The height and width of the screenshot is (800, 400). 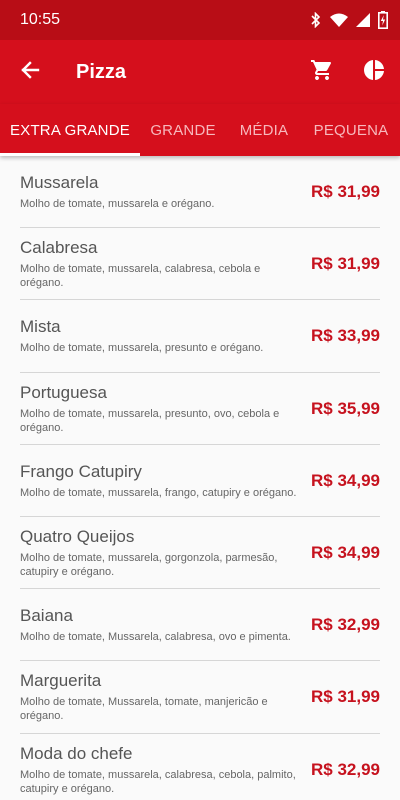 What do you see at coordinates (363, 20) in the screenshot?
I see `signal-icon` at bounding box center [363, 20].